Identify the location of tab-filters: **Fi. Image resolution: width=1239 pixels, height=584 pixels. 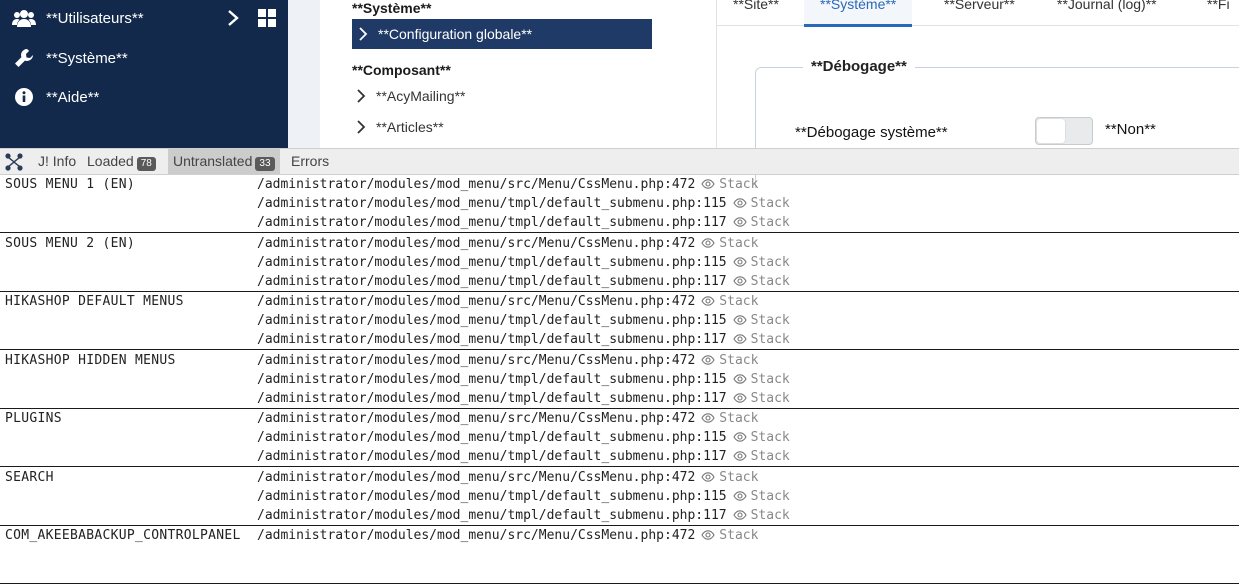
(1218, 12).